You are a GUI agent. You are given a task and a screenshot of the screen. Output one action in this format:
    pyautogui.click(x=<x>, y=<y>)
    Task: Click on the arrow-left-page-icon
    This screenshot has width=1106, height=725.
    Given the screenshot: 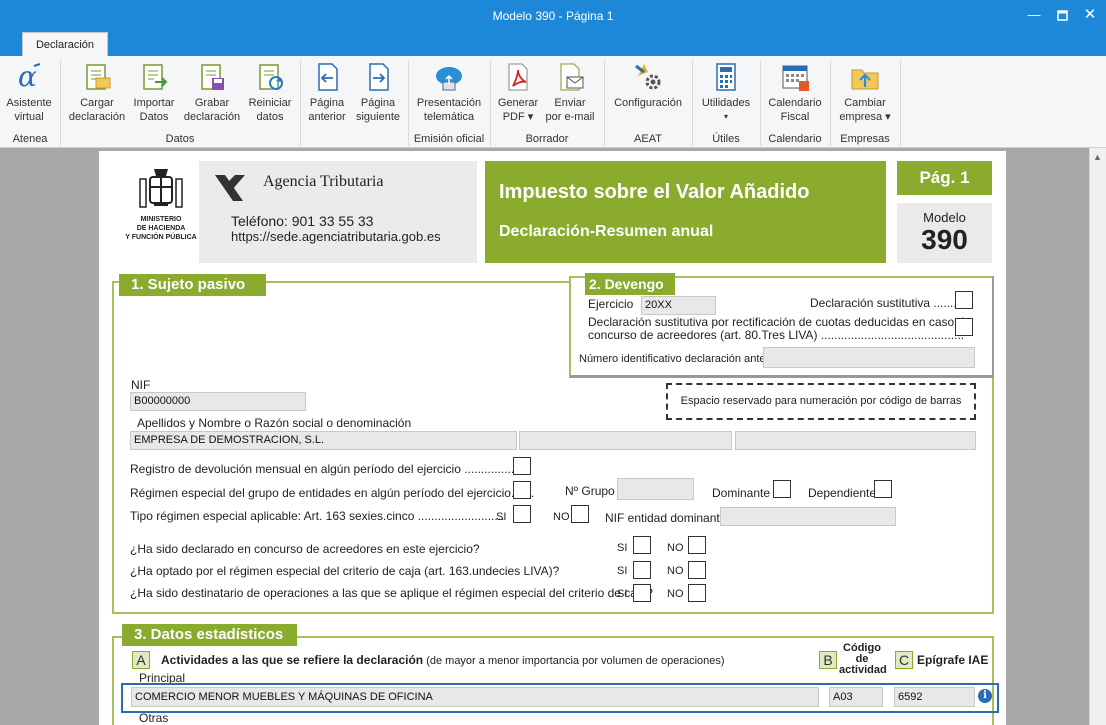 What is the action you would take?
    pyautogui.click(x=327, y=77)
    